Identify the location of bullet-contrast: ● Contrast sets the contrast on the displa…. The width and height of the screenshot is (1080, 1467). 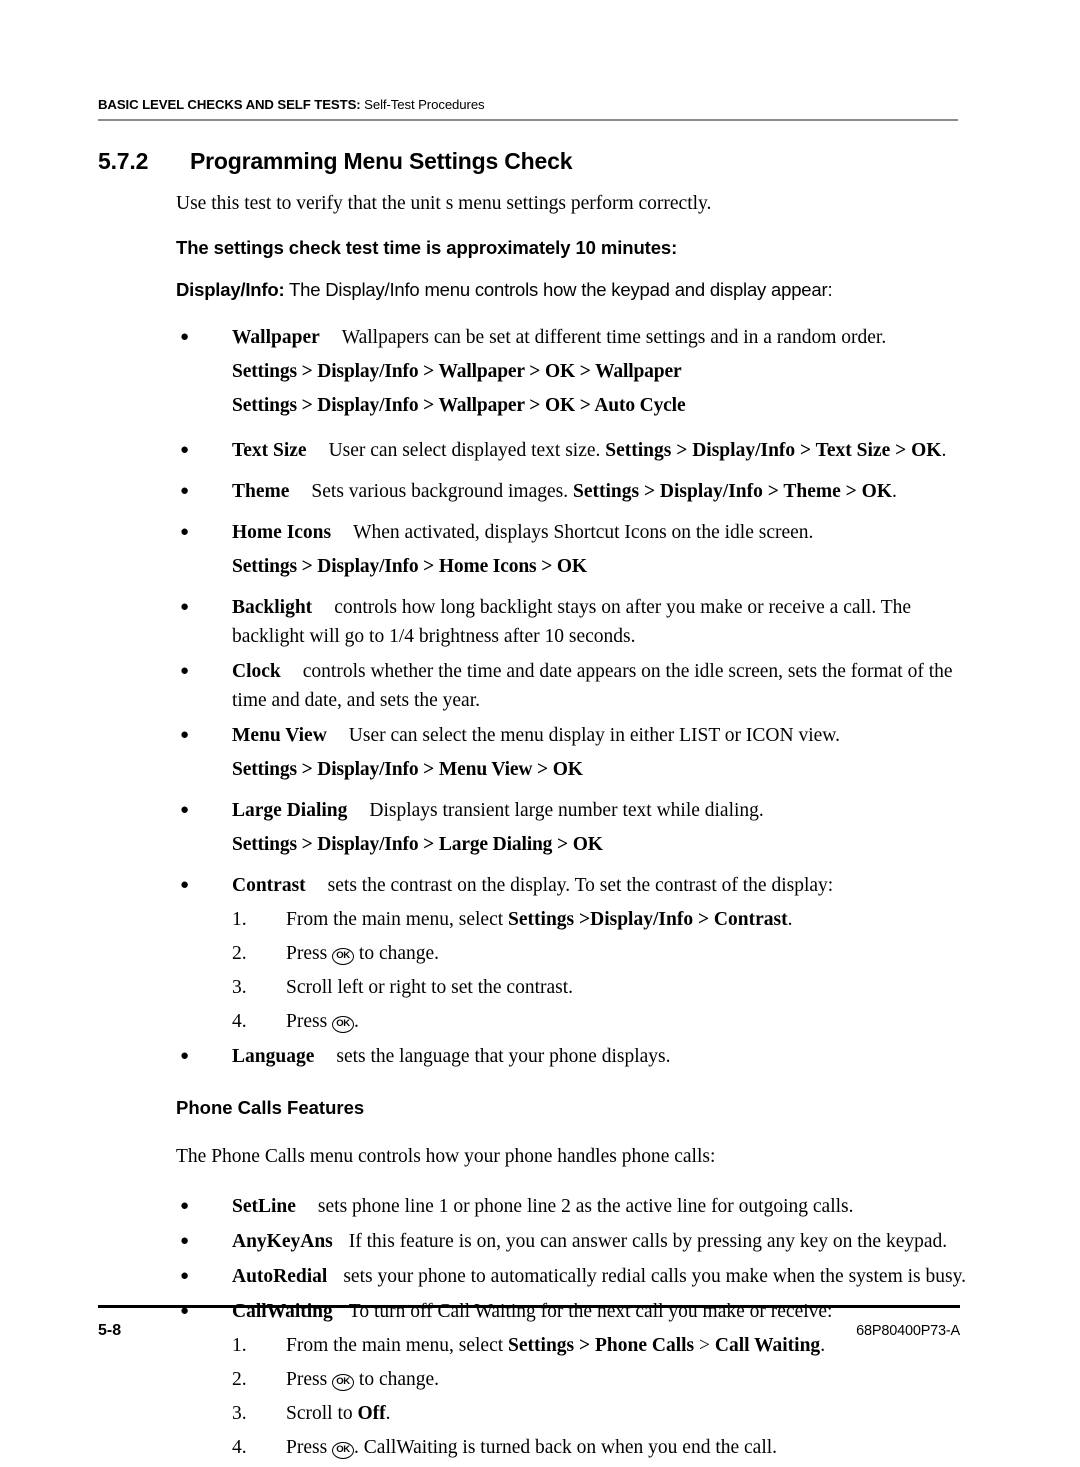
(571, 885).